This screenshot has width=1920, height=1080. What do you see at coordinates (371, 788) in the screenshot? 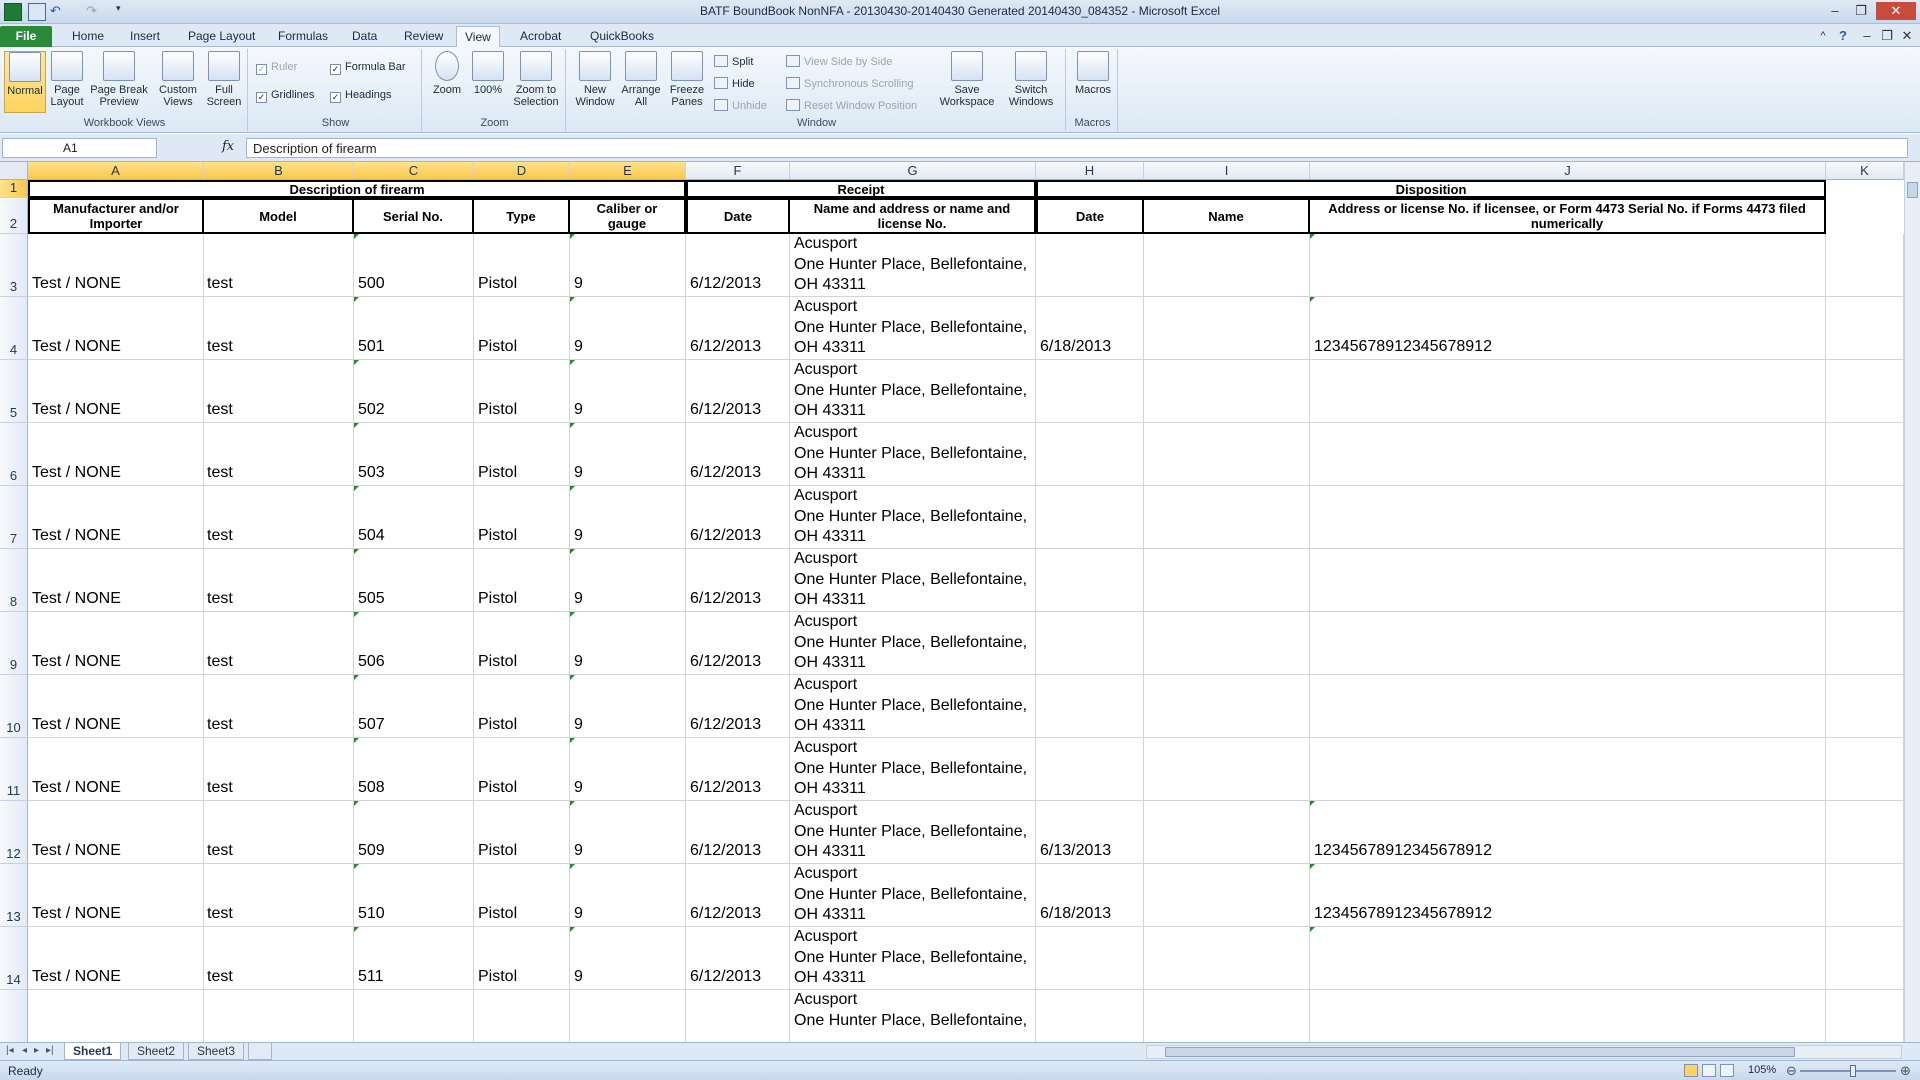
I see `cell-serial: 508` at bounding box center [371, 788].